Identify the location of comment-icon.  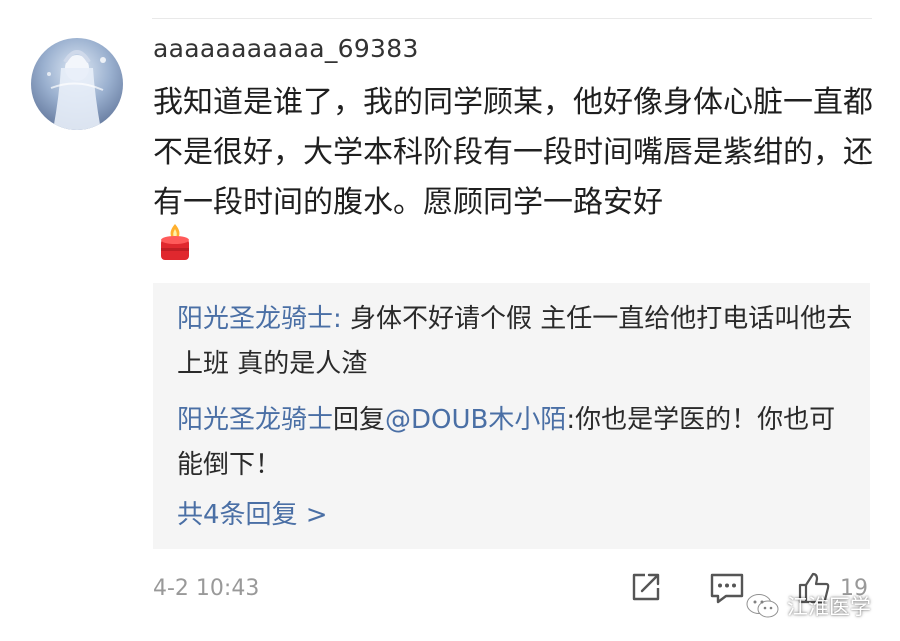
(727, 588).